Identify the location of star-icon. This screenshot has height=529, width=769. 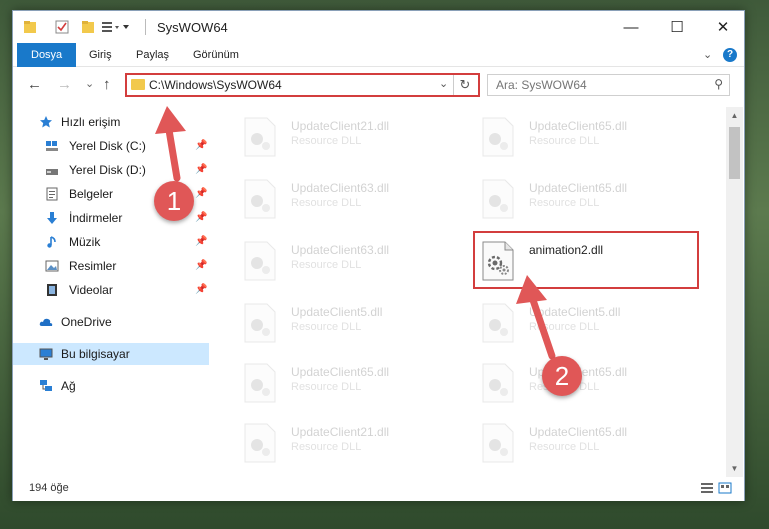
(46, 122).